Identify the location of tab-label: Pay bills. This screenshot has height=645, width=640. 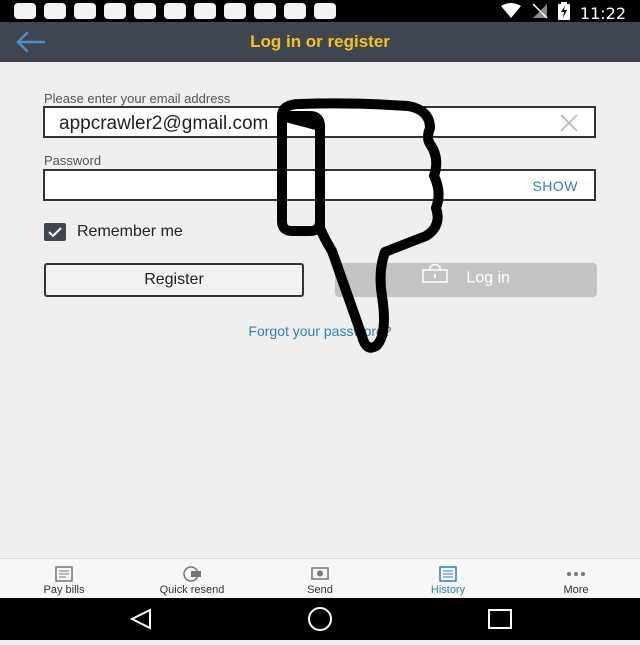
(64, 590).